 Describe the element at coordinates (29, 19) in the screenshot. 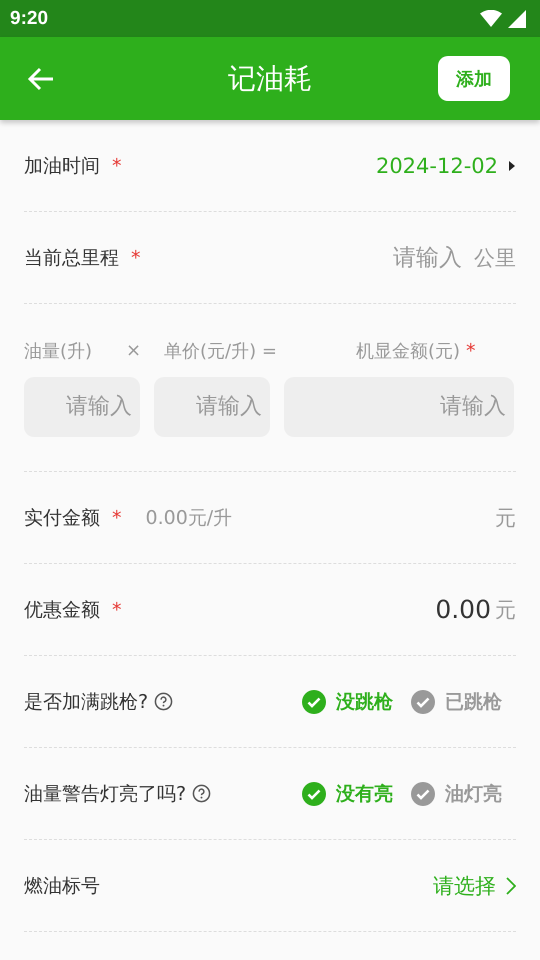

I see `status-time: 9:20` at that location.